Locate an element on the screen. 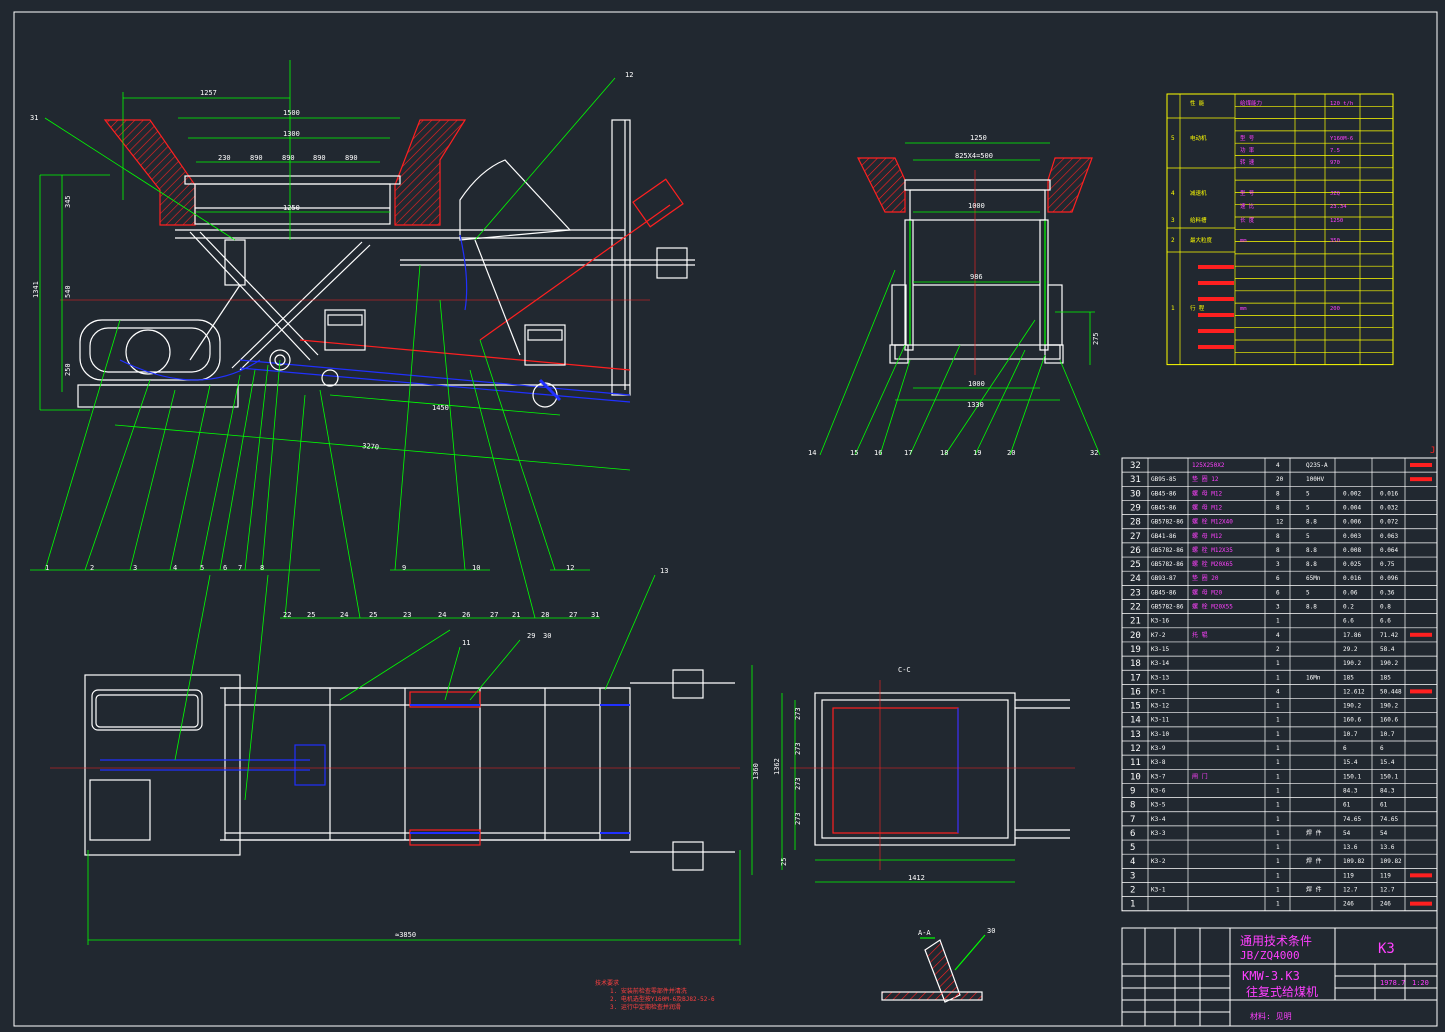 The height and width of the screenshot is (1032, 1445). balloons-row-1: 1 2 3 4 5 6 7 8 9 10 12 is located at coordinates (309, 568).